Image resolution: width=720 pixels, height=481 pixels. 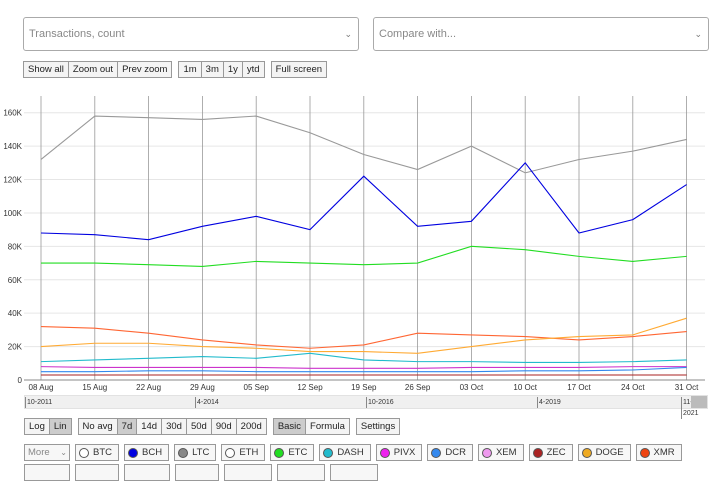 I want to click on y-tick-label: 120K, so click(x=12, y=180).